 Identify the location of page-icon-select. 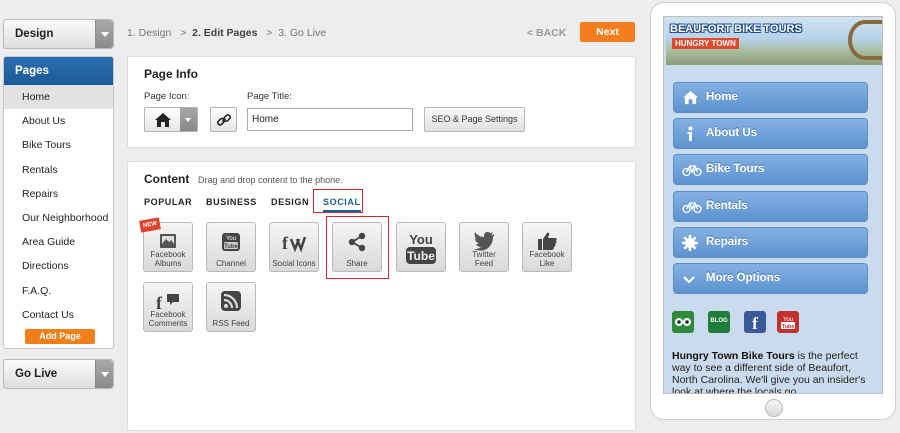
(171, 119).